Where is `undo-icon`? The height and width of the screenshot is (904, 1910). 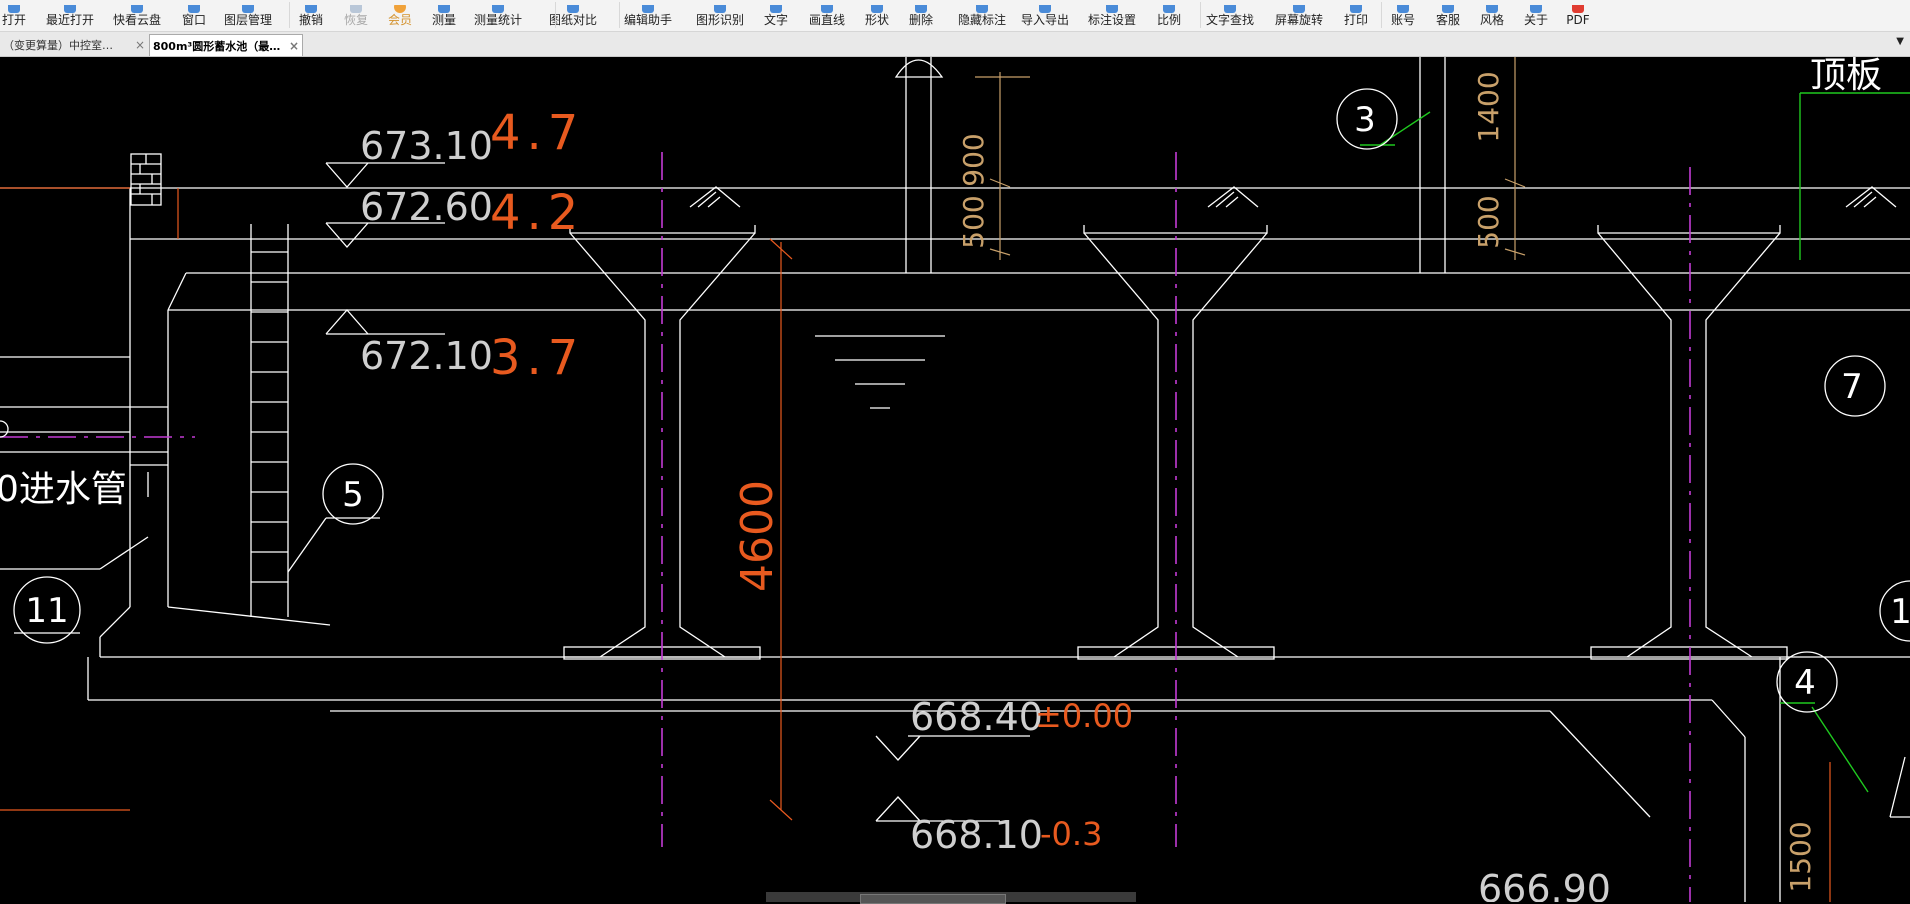
undo-icon is located at coordinates (311, 9).